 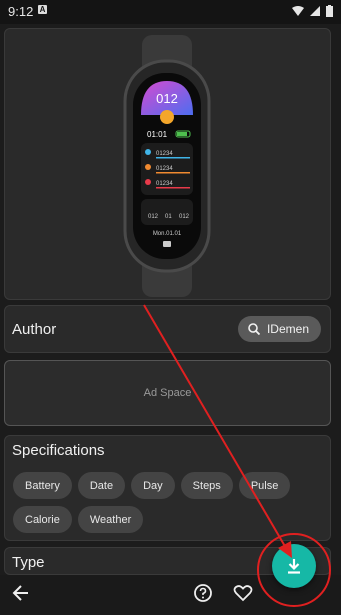 I want to click on chip-day: Day, so click(x=153, y=485).